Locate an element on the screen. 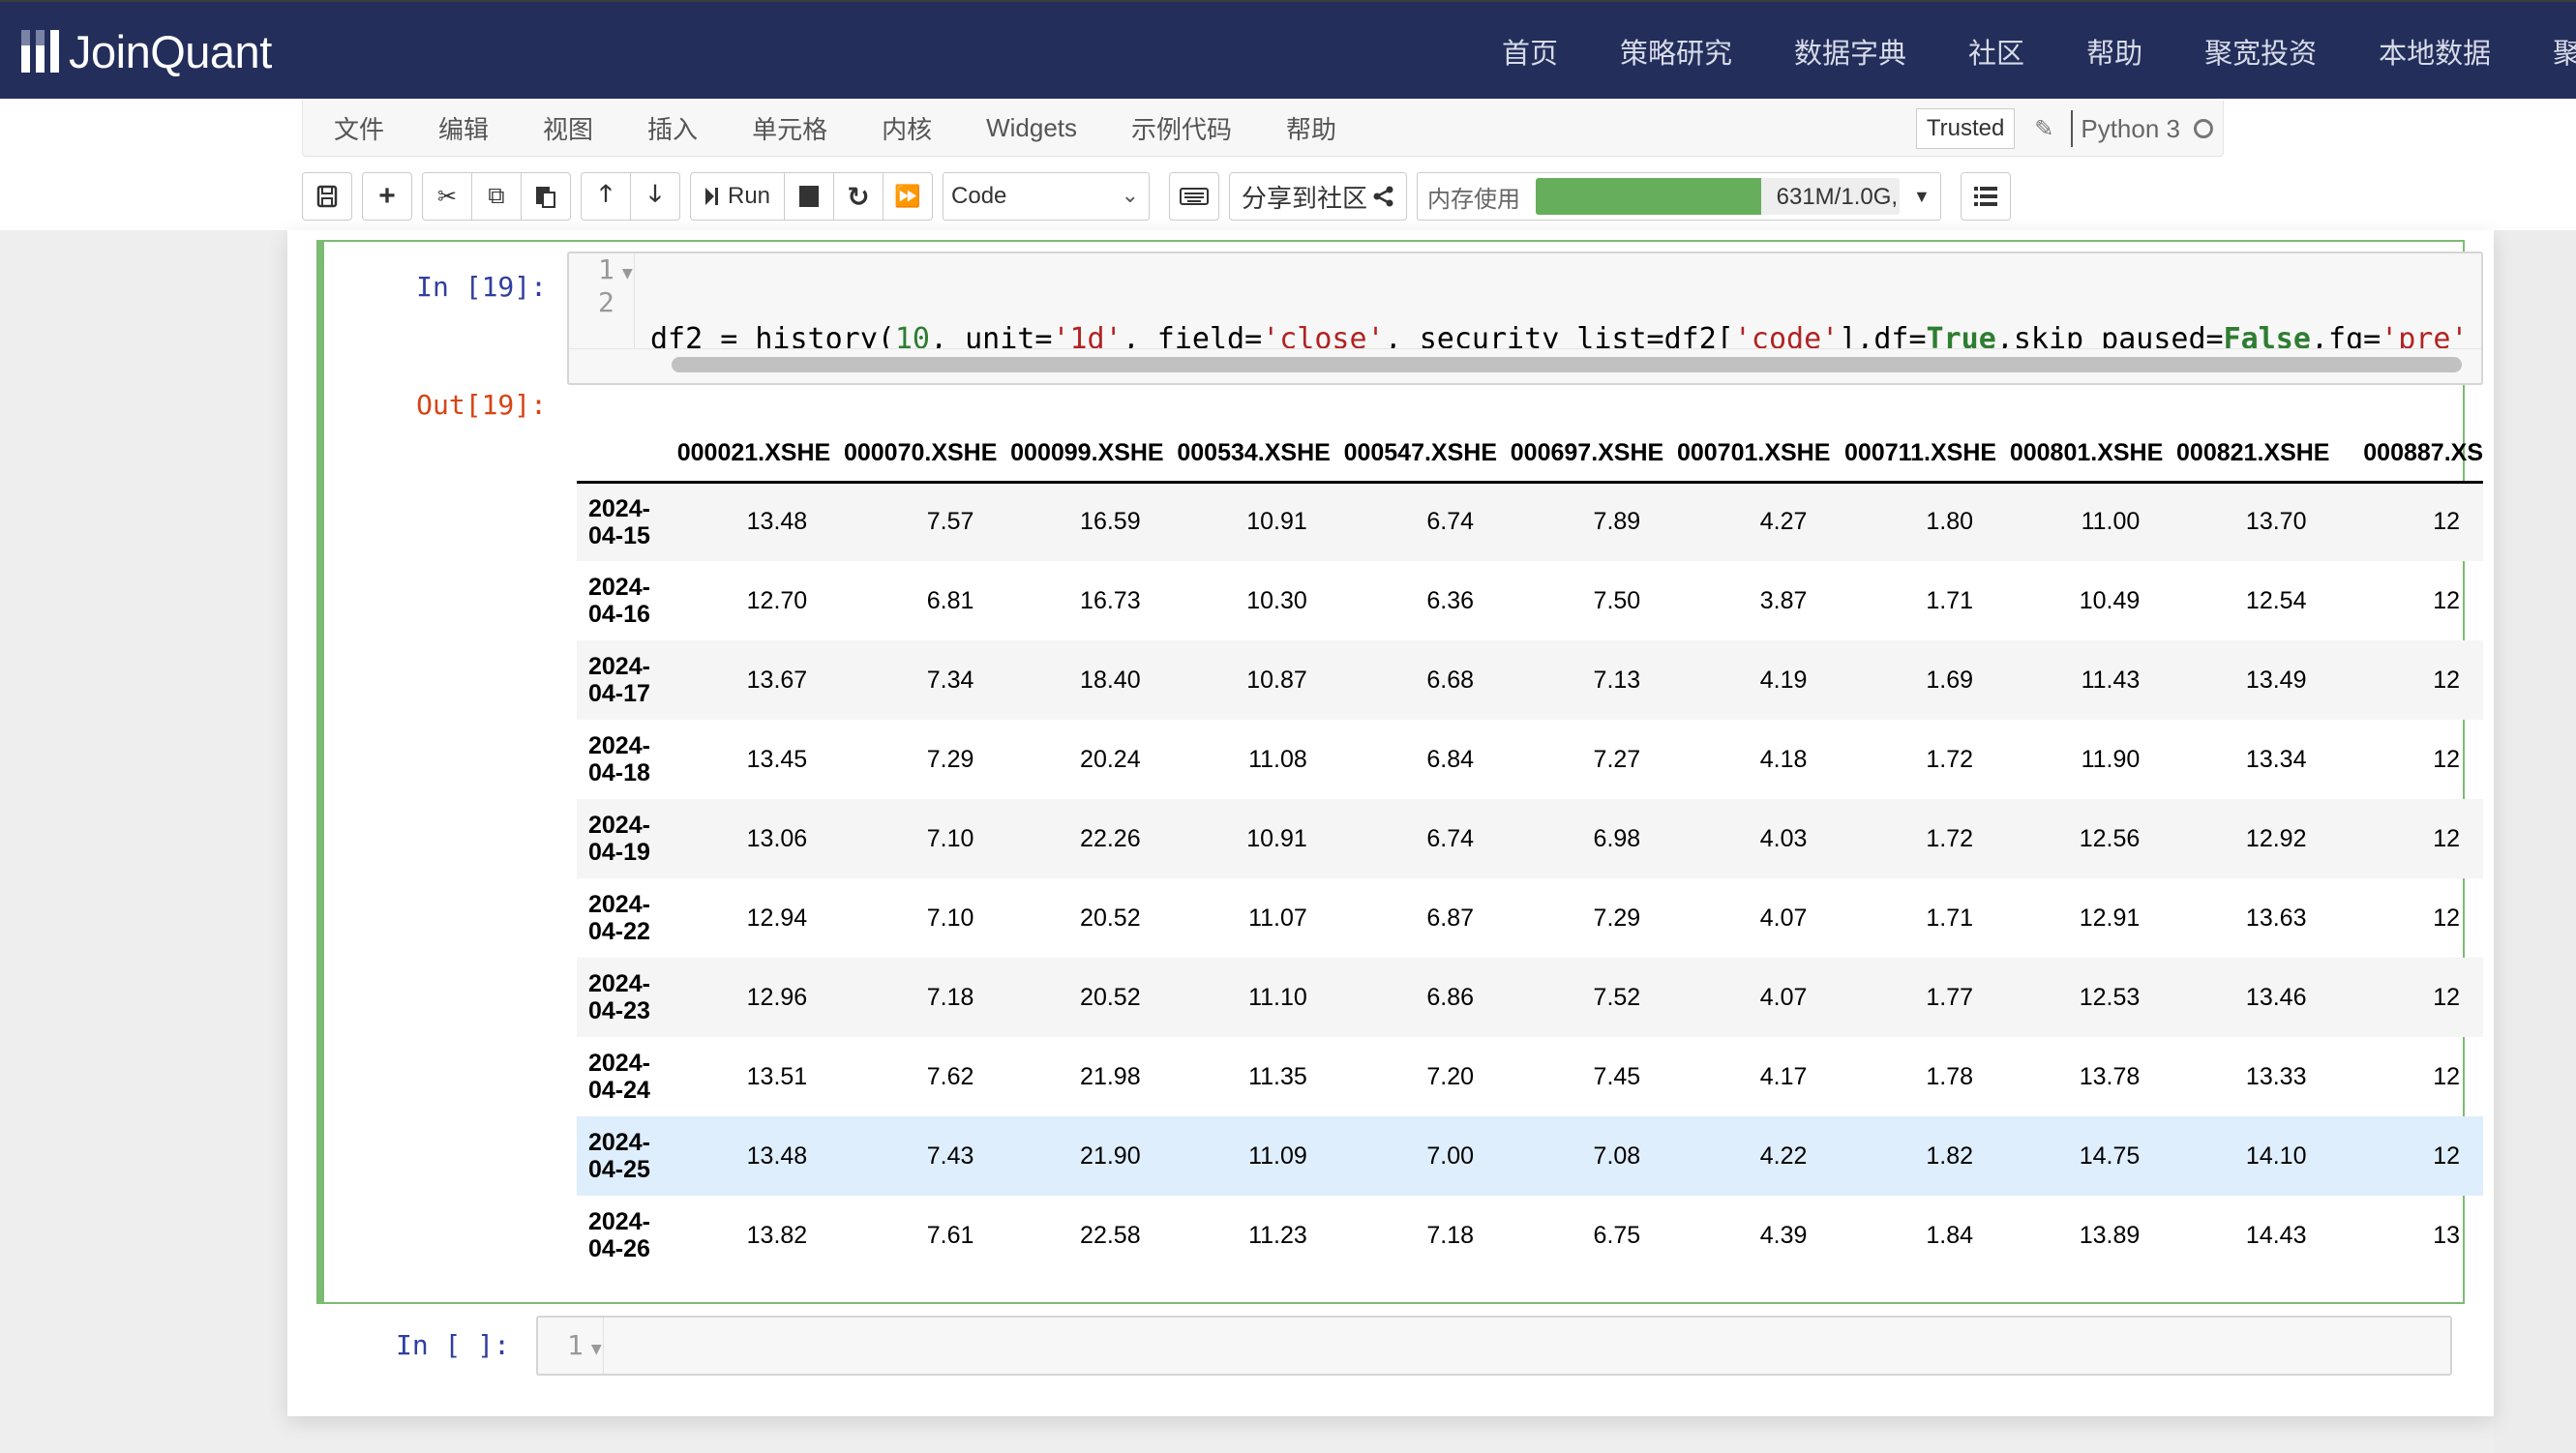  restart-icon: ↻ is located at coordinates (858, 196).